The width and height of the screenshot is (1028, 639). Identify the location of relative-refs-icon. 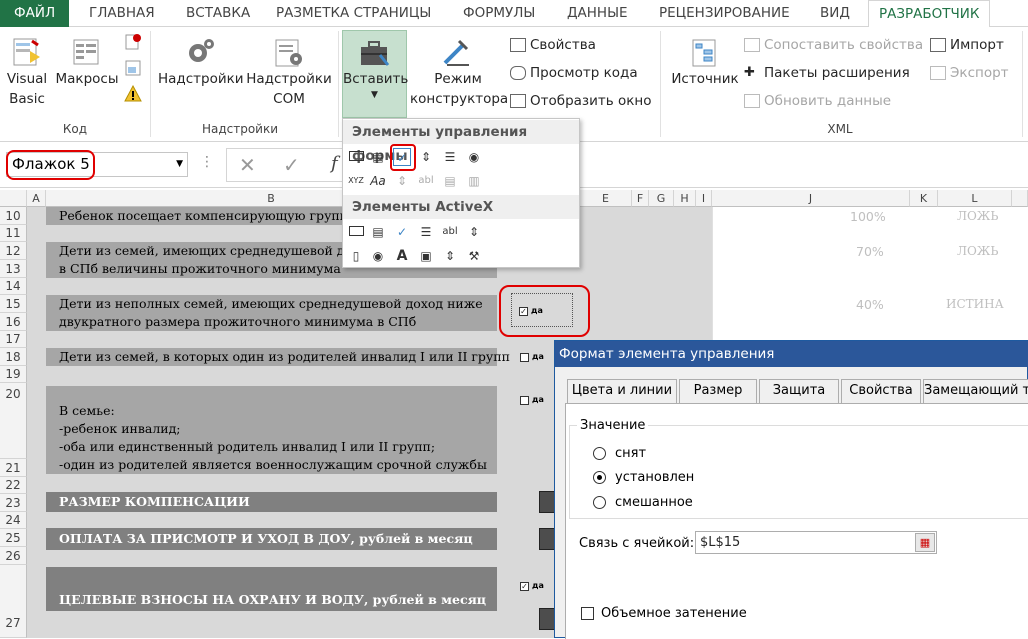
(133, 68).